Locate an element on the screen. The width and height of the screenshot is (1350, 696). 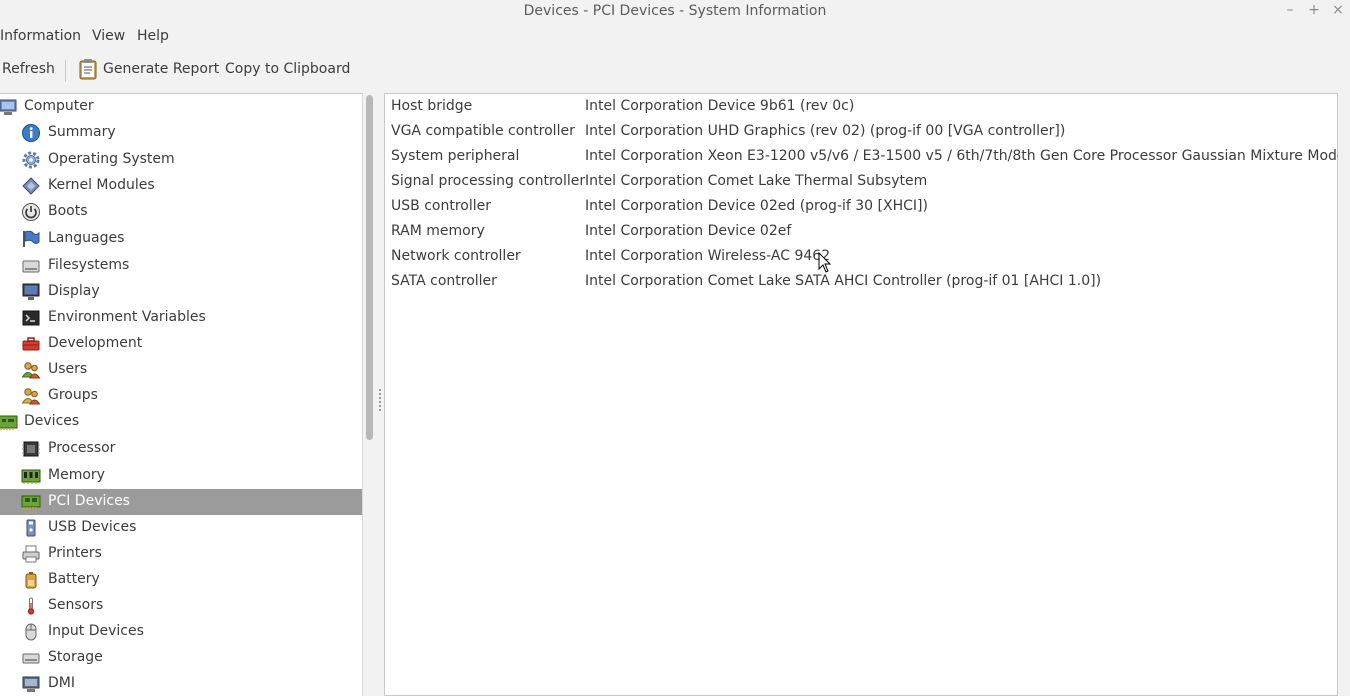
sidebar-item-label: Input Devices is located at coordinates (96, 631).